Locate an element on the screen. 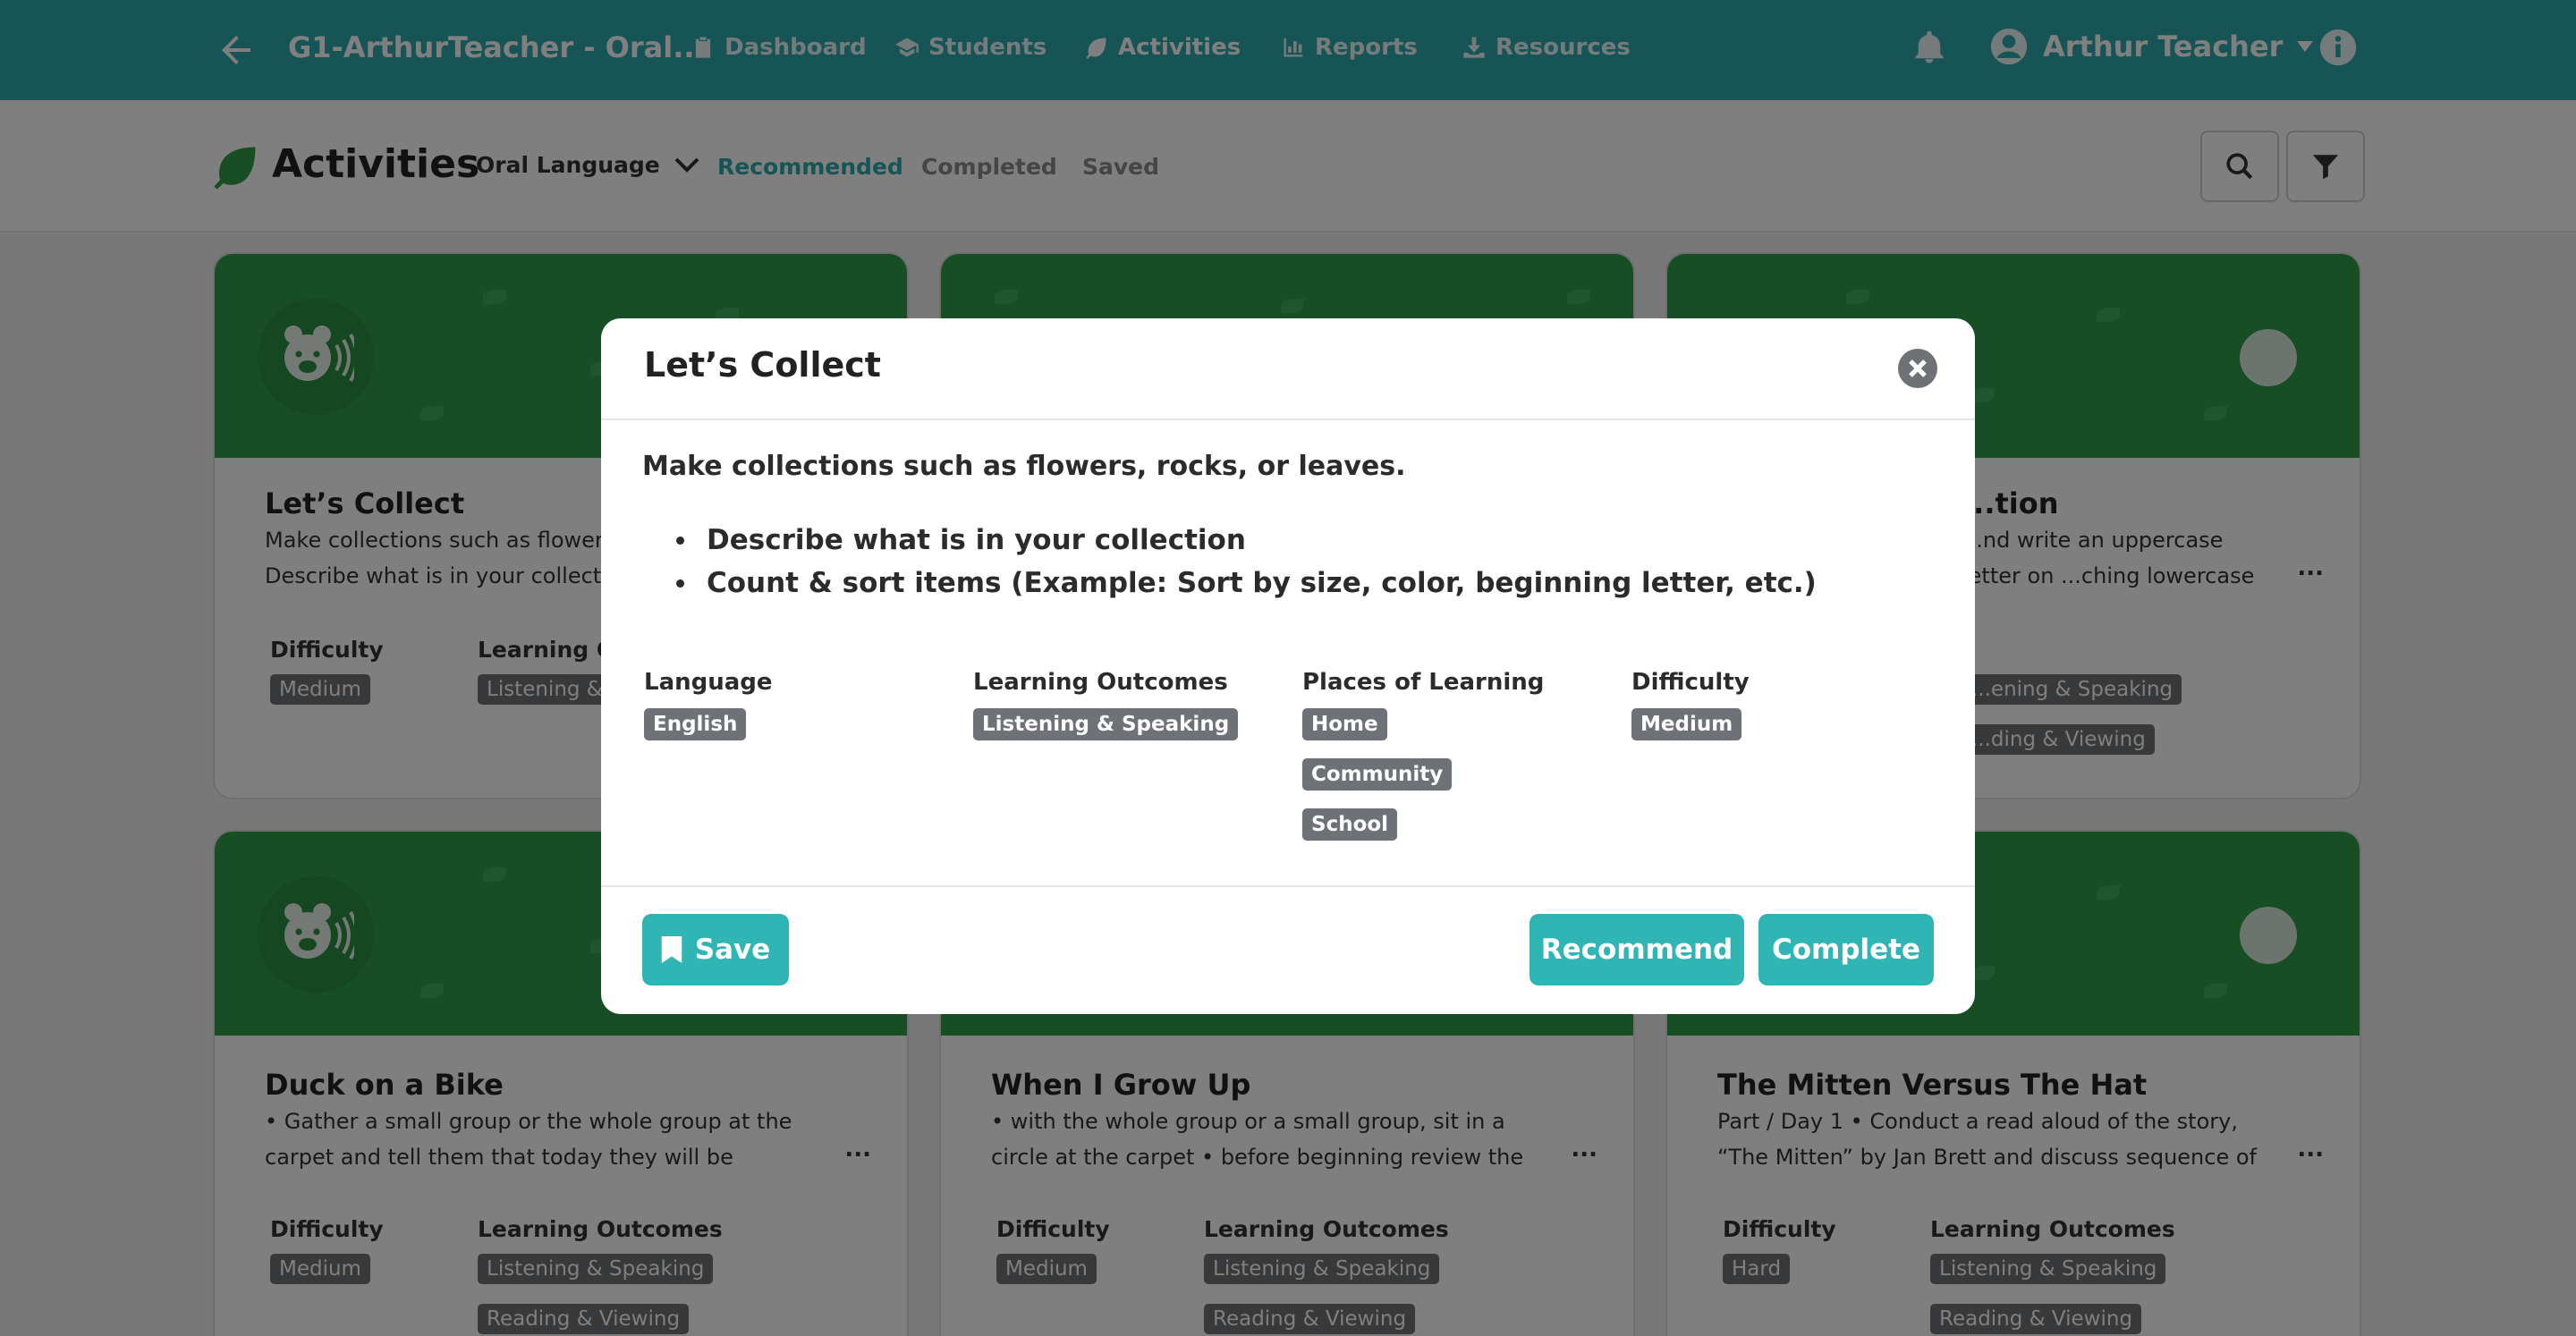 The height and width of the screenshot is (1336, 2576). place-badge-home: Home is located at coordinates (1344, 724).